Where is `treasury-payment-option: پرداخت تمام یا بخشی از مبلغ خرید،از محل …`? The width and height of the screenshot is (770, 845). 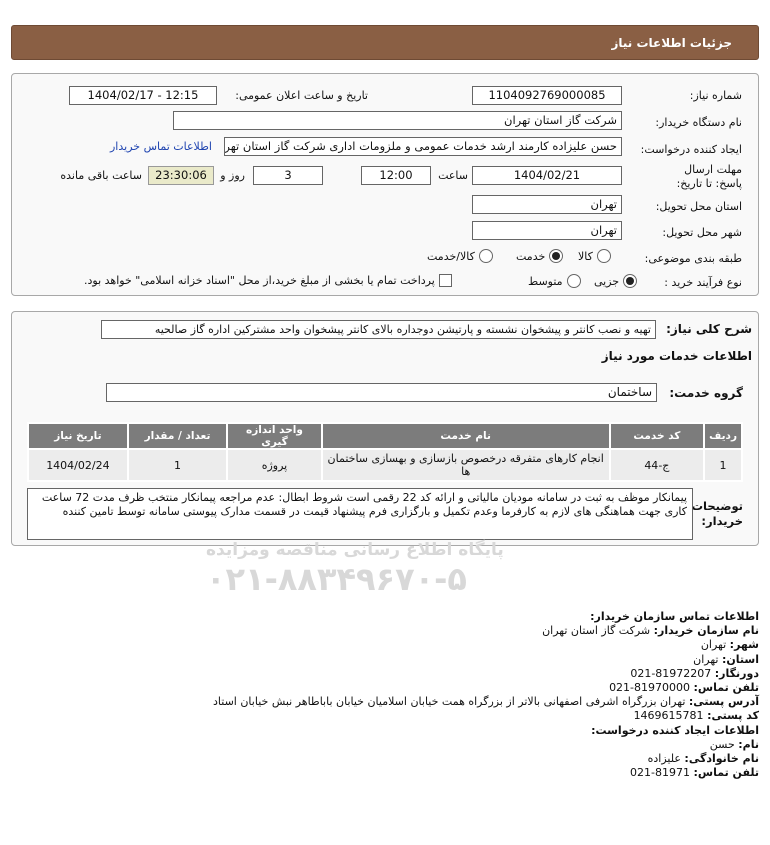 treasury-payment-option: پرداخت تمام یا بخشی از مبلغ خرید،از محل … is located at coordinates (268, 280).